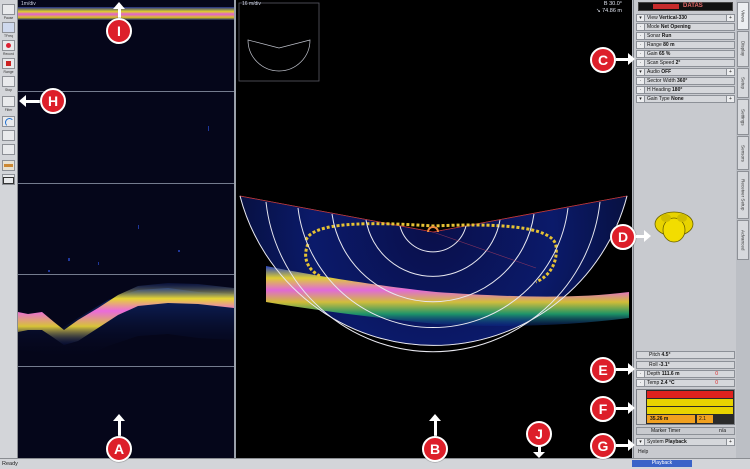  What do you see at coordinates (631, 408) in the screenshot?
I see `arrow-f-head` at bounding box center [631, 408].